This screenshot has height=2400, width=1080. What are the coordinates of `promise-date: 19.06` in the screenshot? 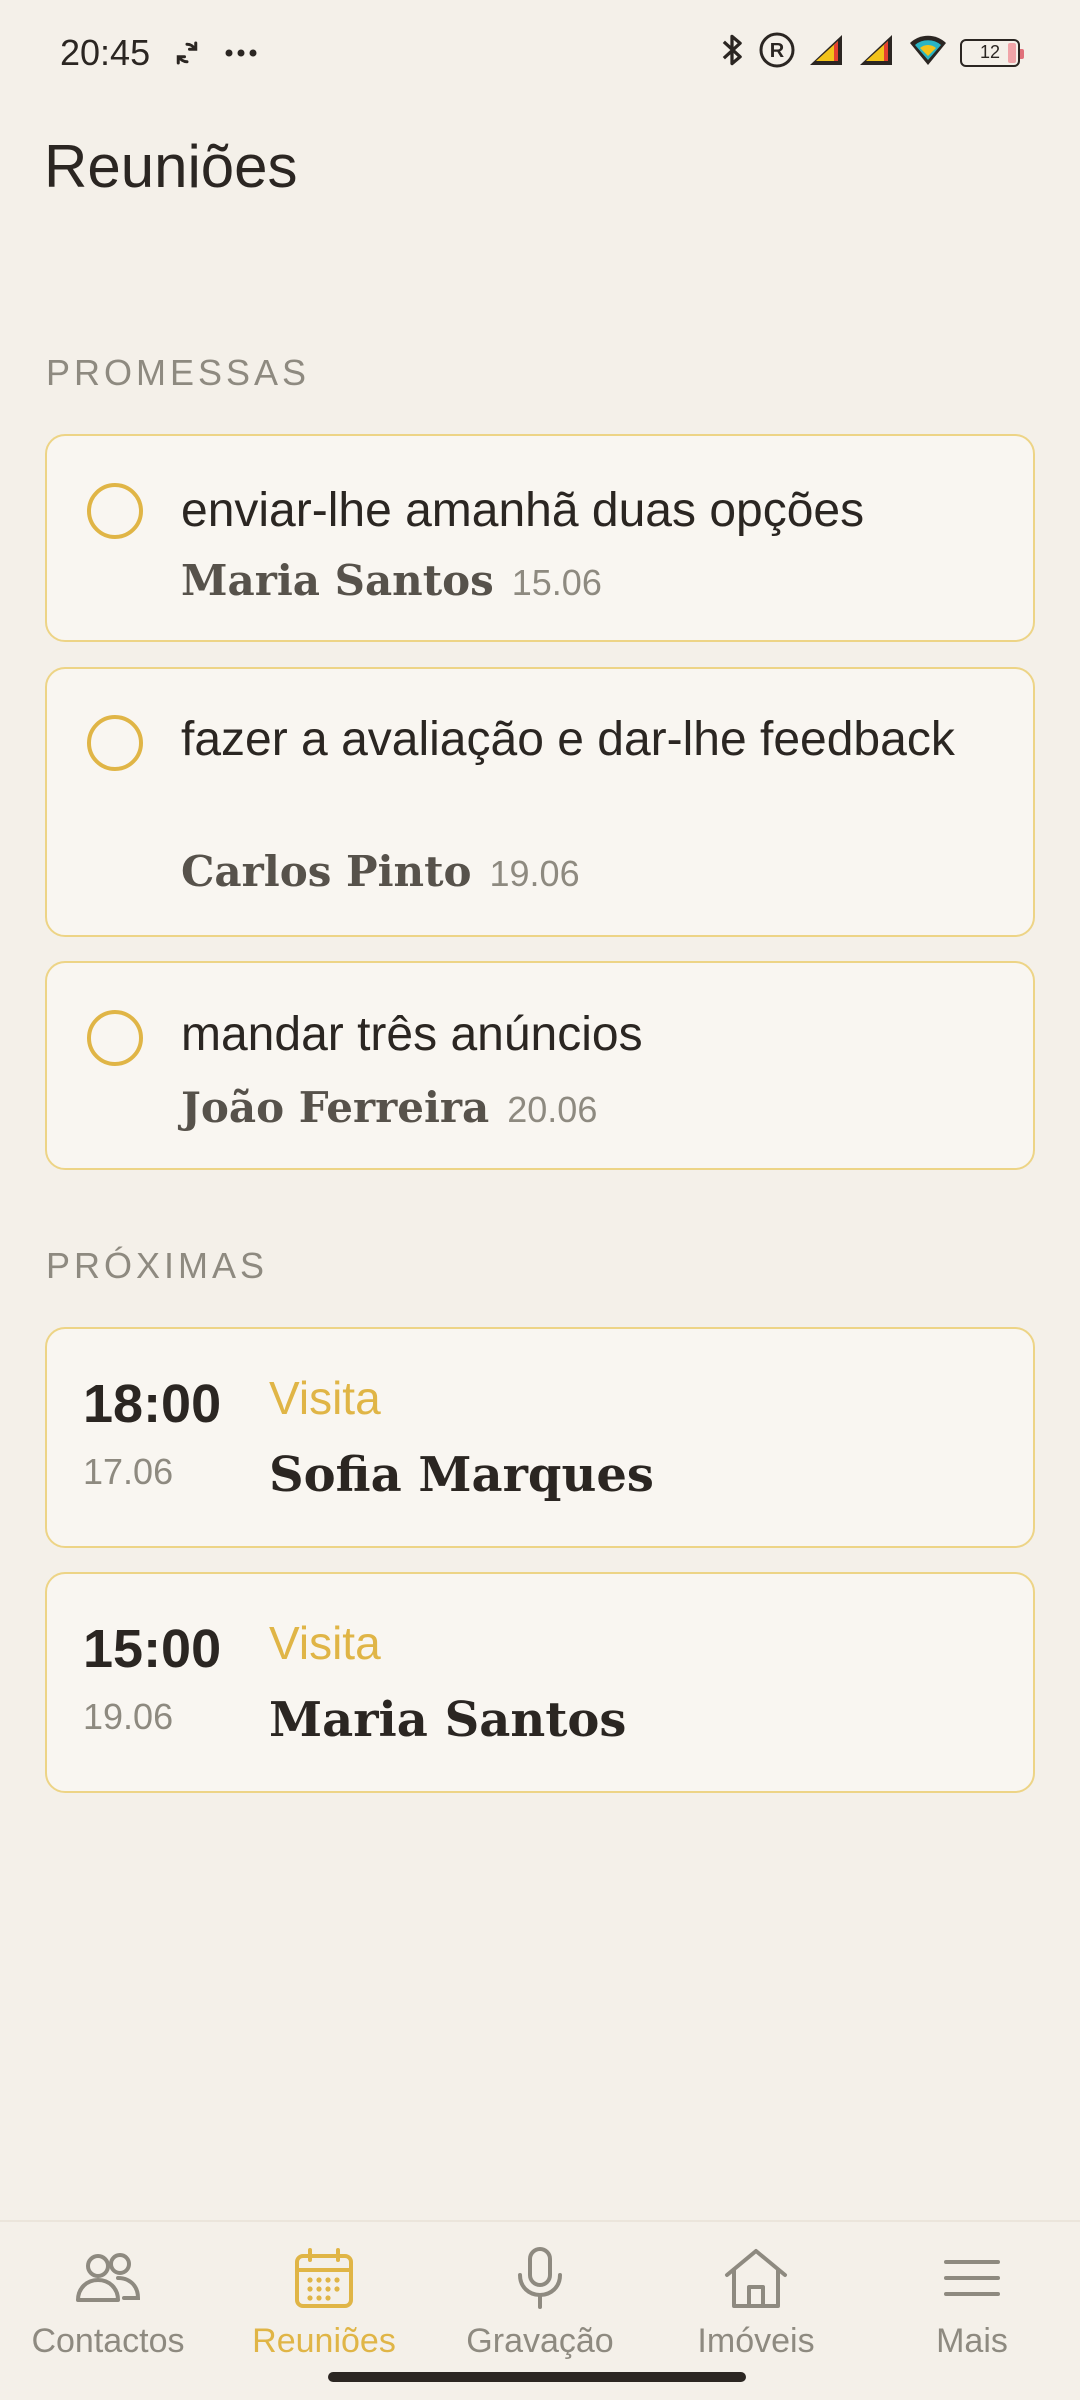 It's located at (534, 873).